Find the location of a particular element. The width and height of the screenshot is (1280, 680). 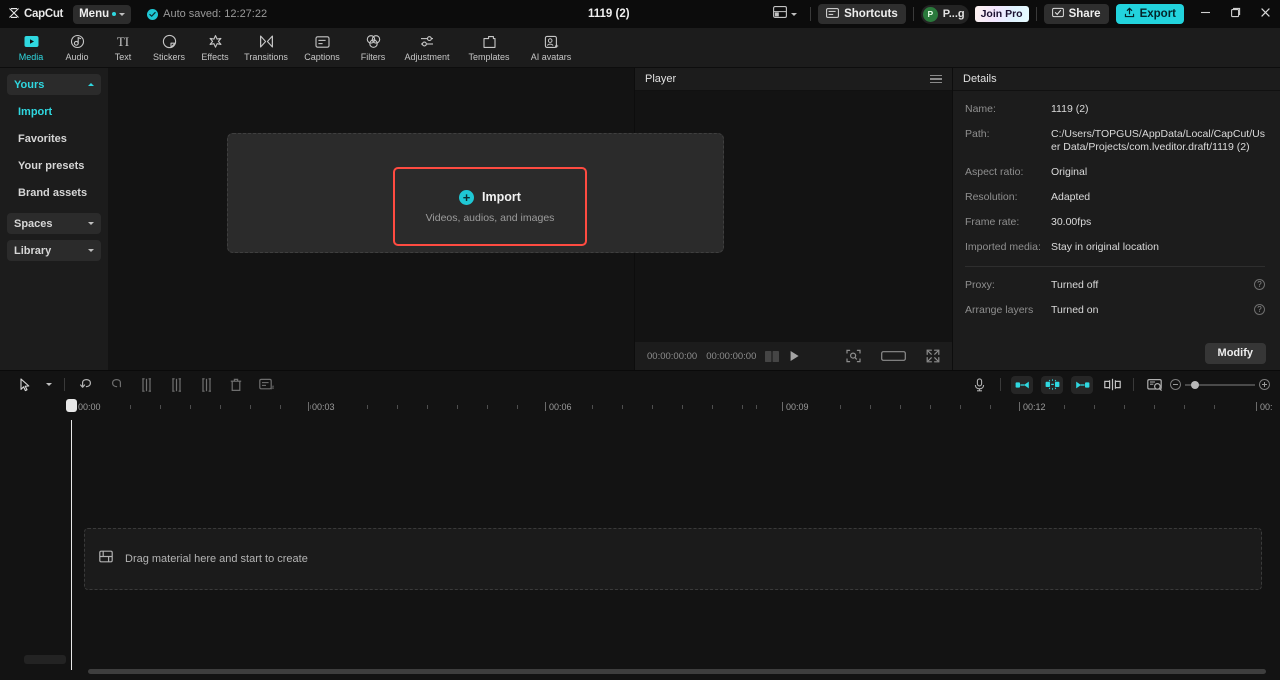

keyframe-add-icon is located at coordinates (1052, 384).